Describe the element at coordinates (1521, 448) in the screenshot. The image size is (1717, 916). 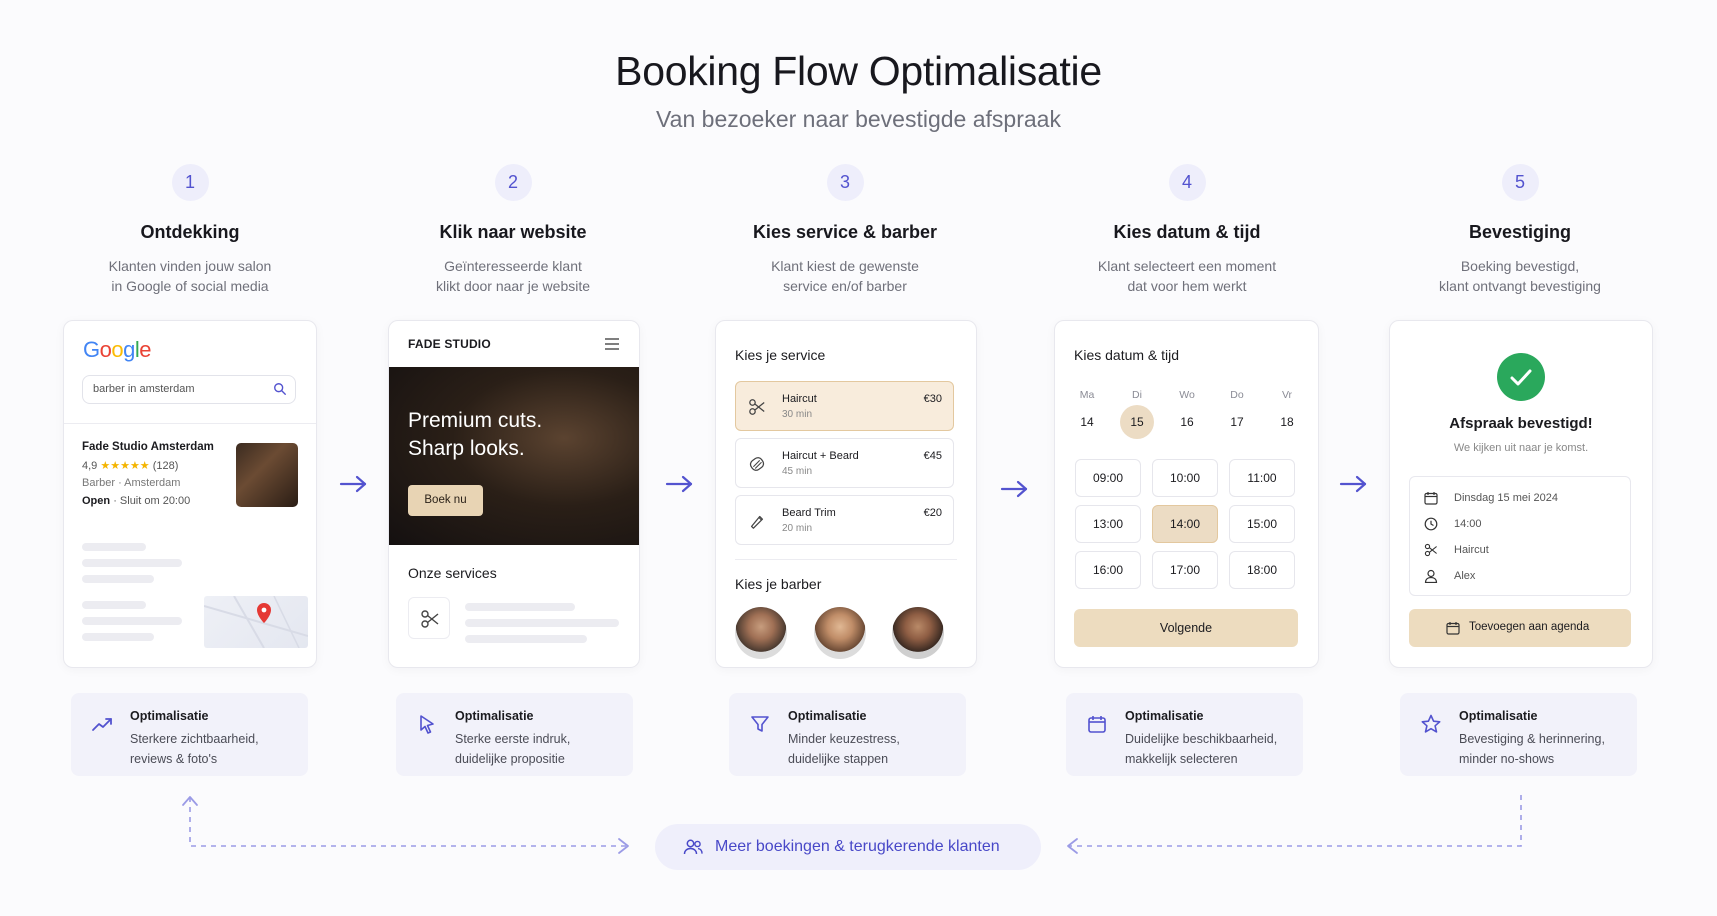
I see `confirmation-subtitle: We kijken uit naar je komst.` at that location.